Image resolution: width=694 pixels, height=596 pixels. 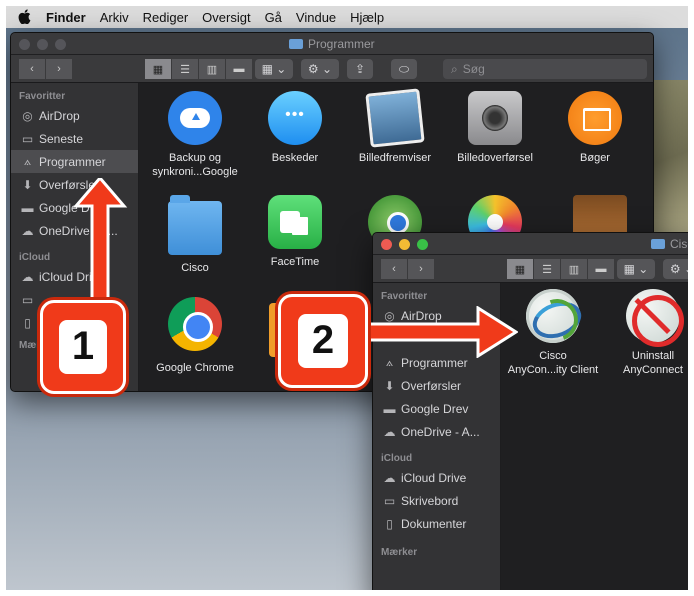 I want to click on app-facetime: FaceTime, so click(x=295, y=232).